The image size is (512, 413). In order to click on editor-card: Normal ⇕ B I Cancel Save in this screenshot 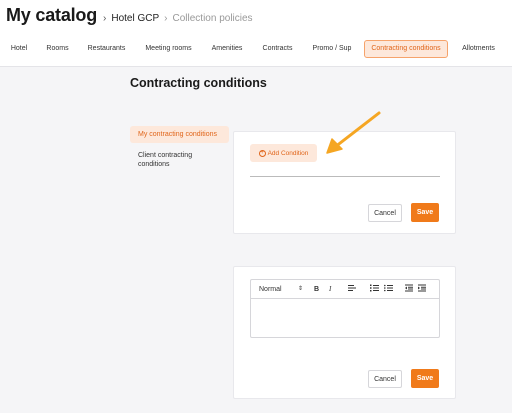, I will do `click(344, 332)`.